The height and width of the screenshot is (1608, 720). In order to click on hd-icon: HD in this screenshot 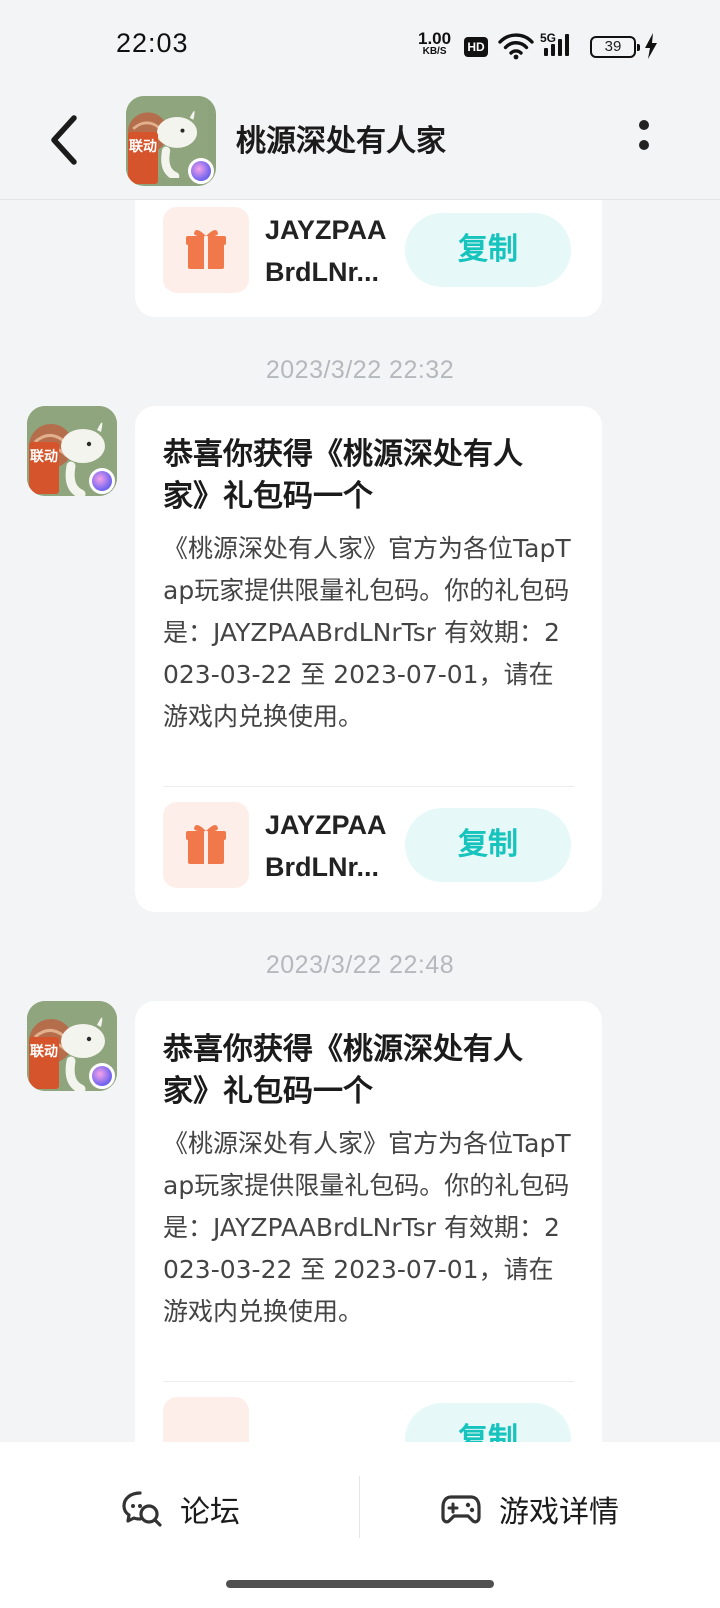, I will do `click(476, 47)`.